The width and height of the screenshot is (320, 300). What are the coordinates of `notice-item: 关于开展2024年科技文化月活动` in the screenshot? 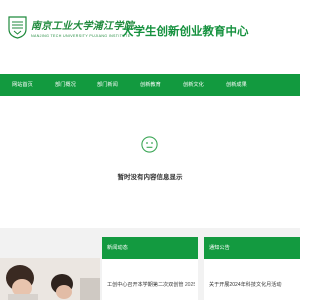 It's located at (253, 284).